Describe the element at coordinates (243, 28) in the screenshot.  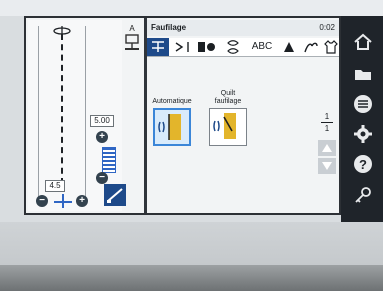
I see `title-bar: Faufilage 0:02` at that location.